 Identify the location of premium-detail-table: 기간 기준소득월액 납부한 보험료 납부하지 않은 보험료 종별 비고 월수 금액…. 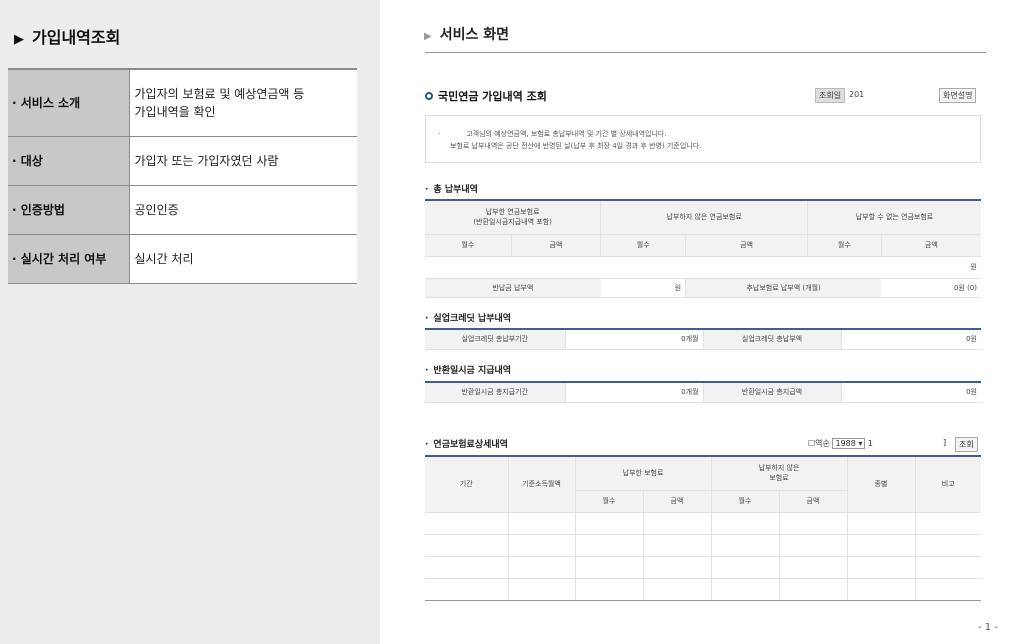
(703, 528).